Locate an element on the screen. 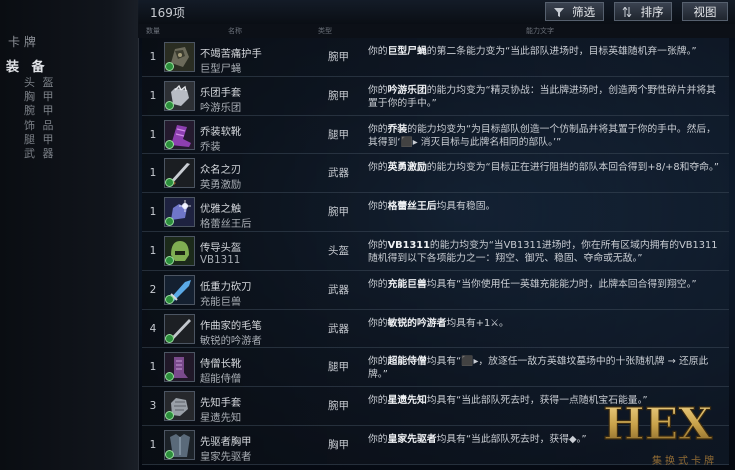  item-target-card: 格蕾丝王后 is located at coordinates (226, 224).